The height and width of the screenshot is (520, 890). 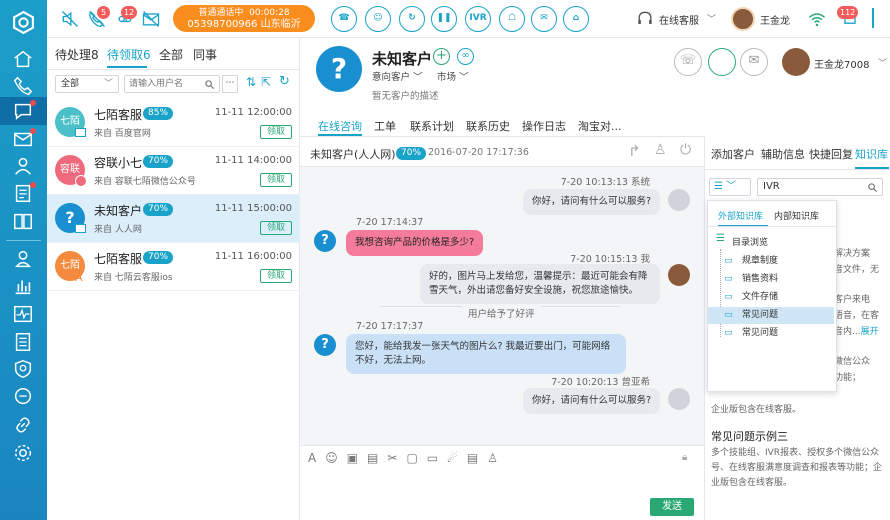 What do you see at coordinates (230, 84) in the screenshot?
I see `more-options-button: ⋯` at bounding box center [230, 84].